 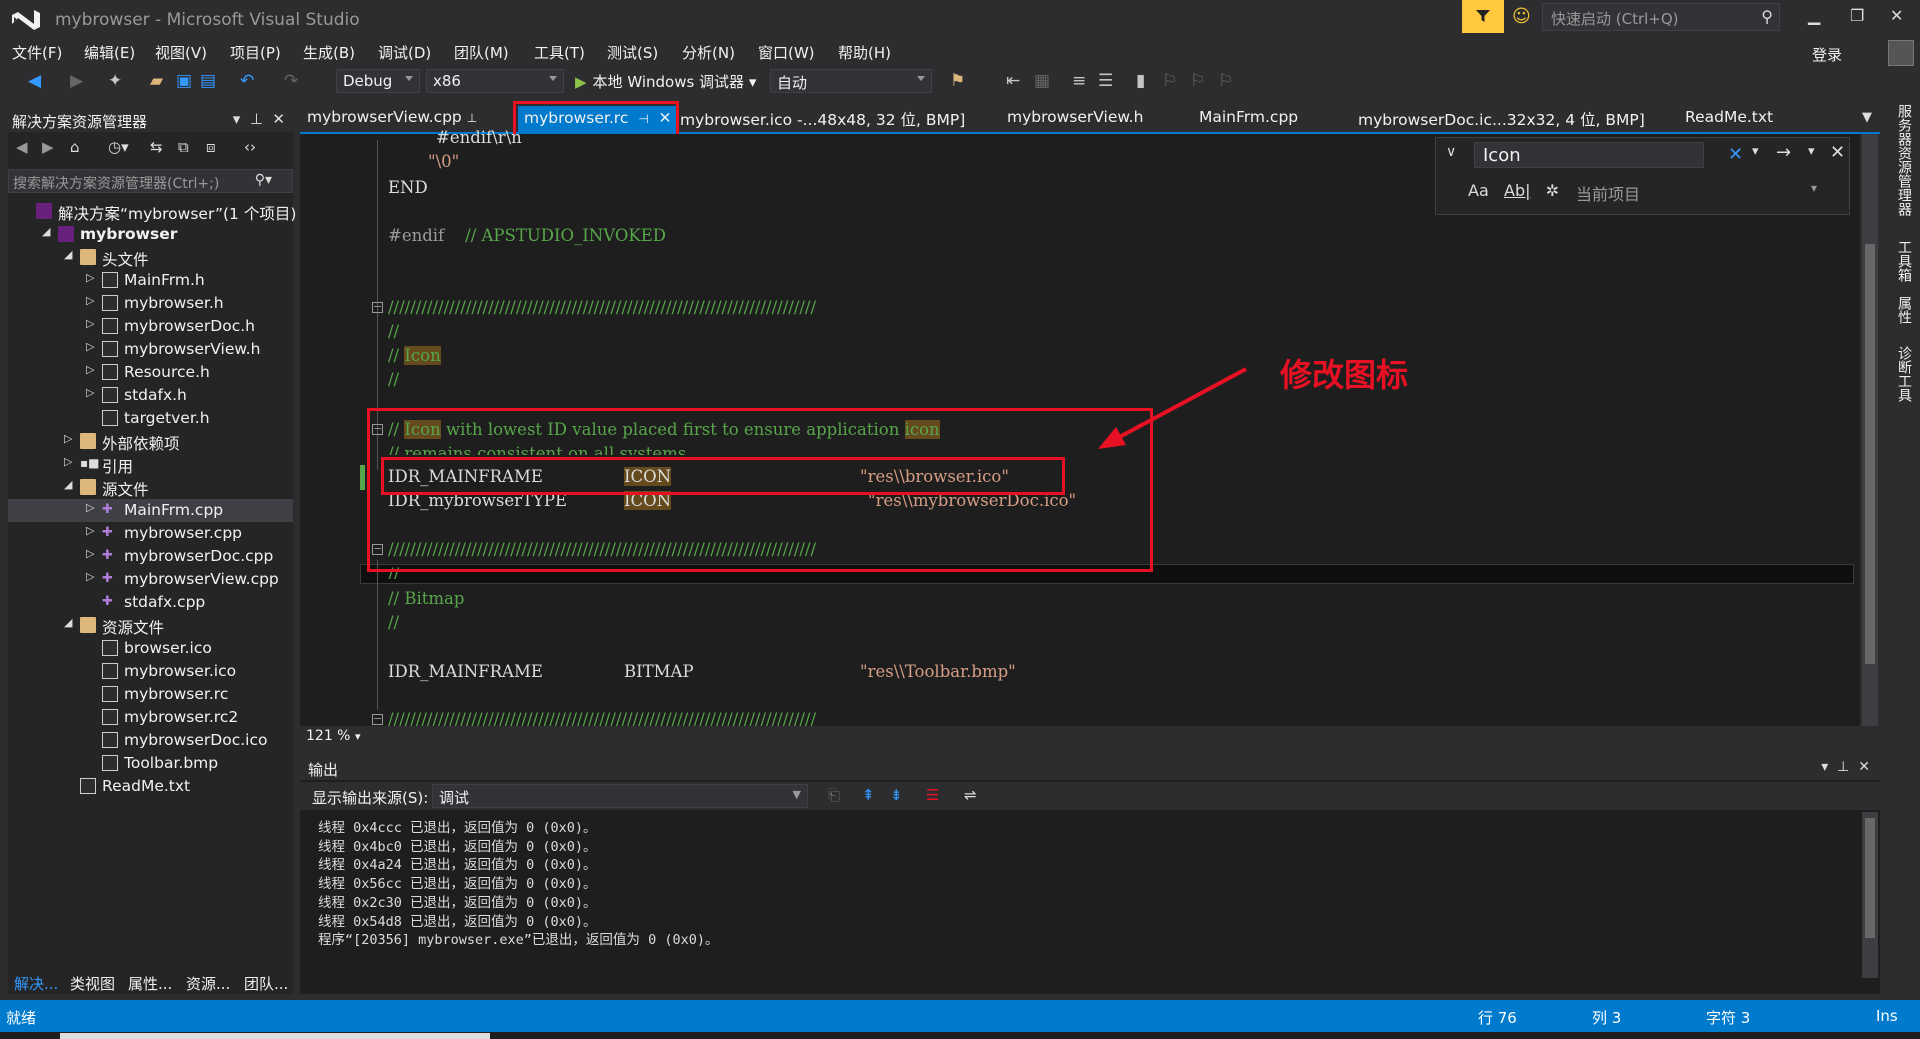 I want to click on menu-test: 测试(S), so click(x=632, y=52).